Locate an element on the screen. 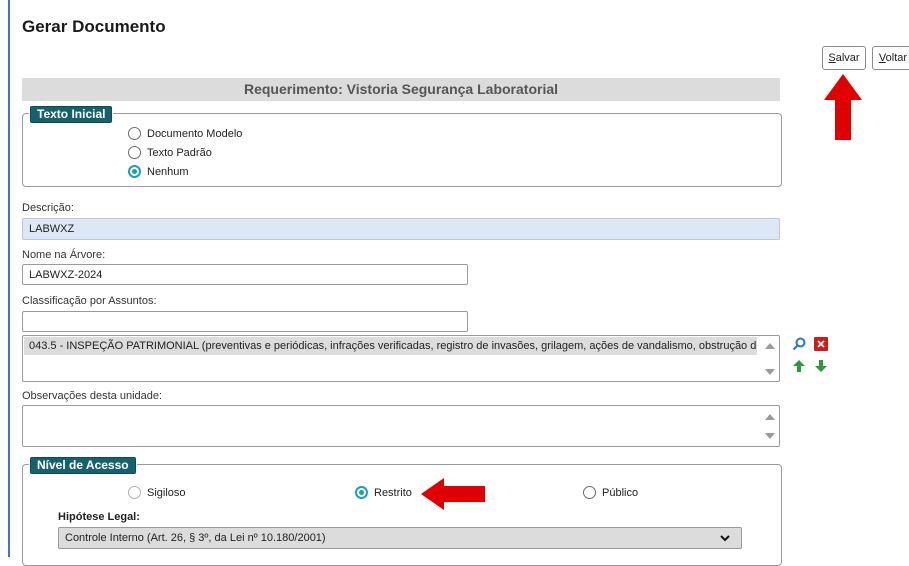 This screenshot has height=566, width=909. classificacao-label: Classificação por Assuntos: is located at coordinates (89, 301).